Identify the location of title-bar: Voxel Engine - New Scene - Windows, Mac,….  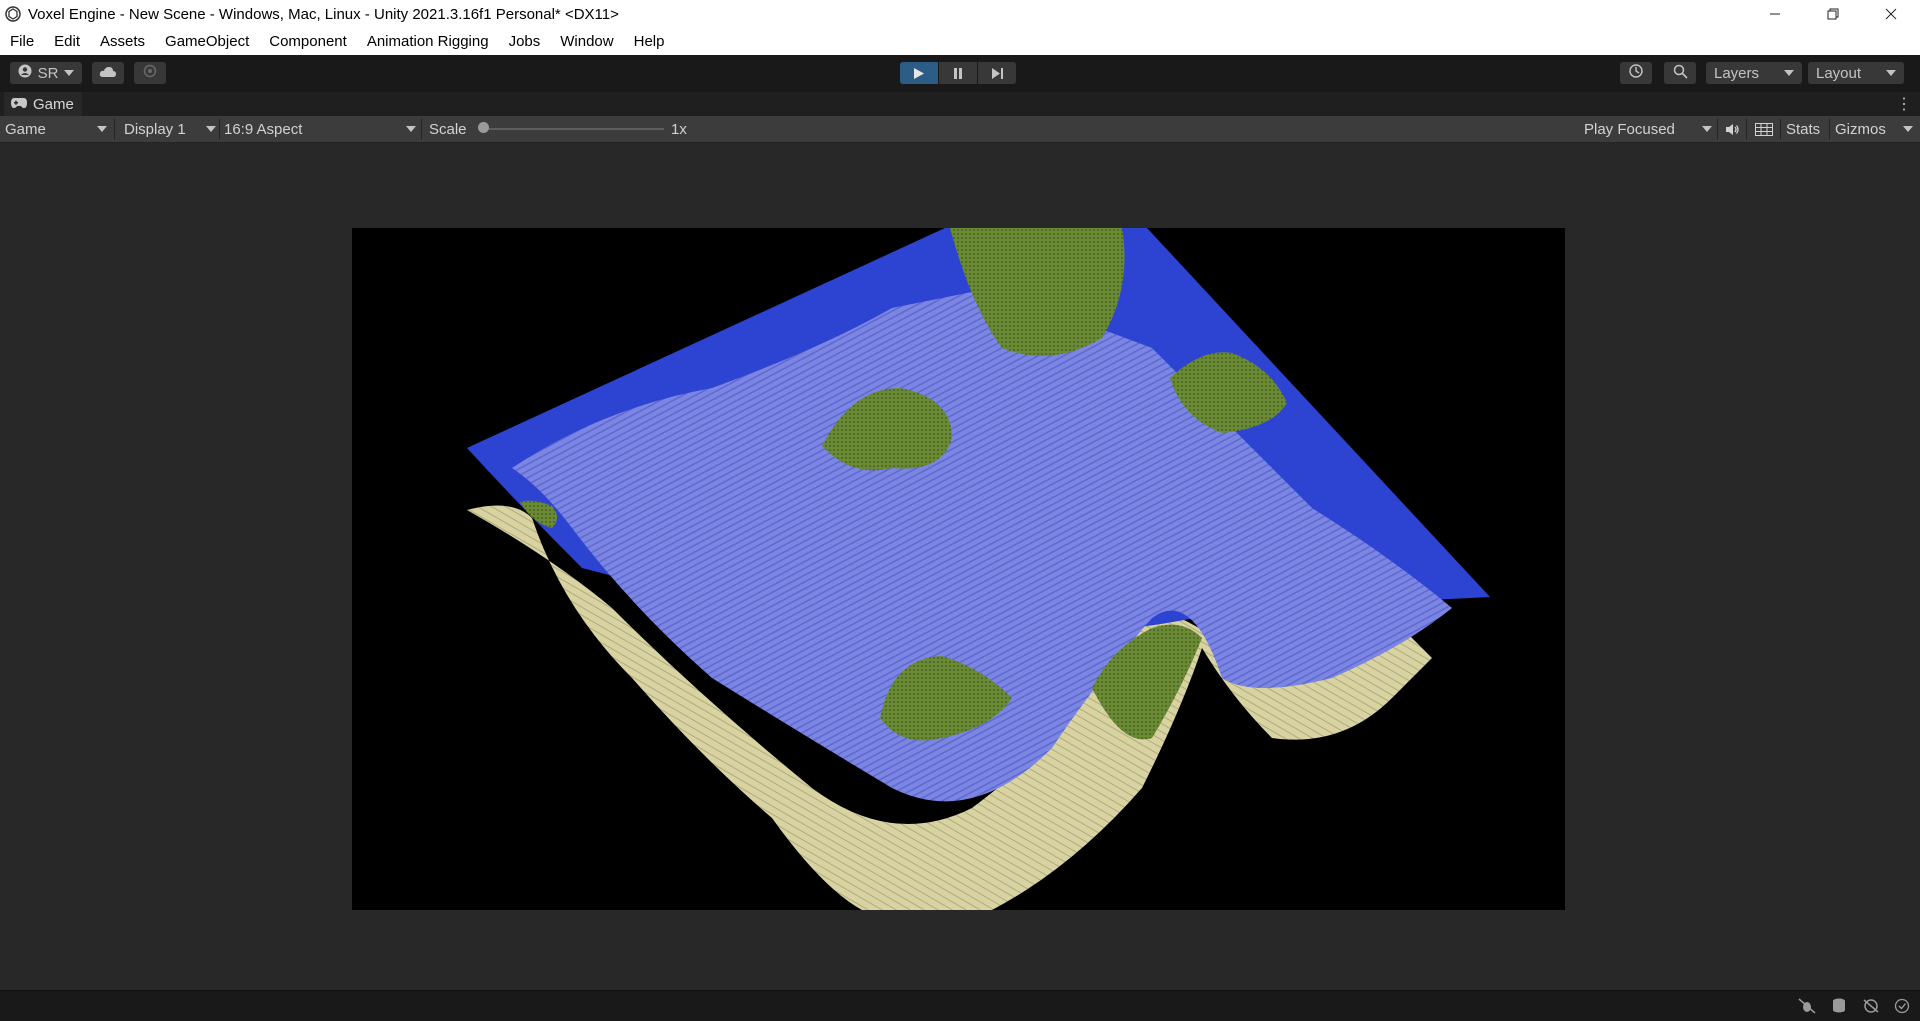
(960, 14).